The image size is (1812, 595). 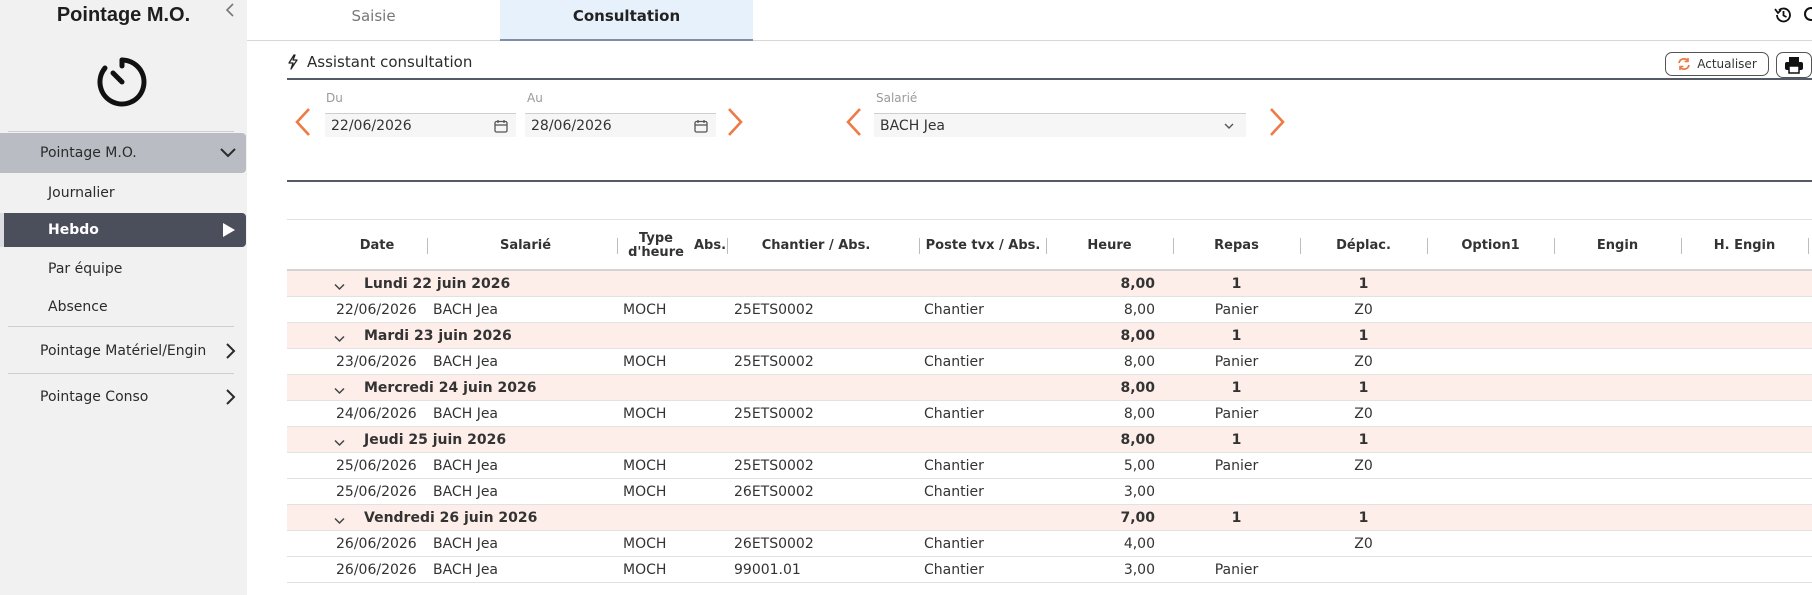 What do you see at coordinates (451, 518) in the screenshot?
I see `group-label: Vendredi 26 juin 2026` at bounding box center [451, 518].